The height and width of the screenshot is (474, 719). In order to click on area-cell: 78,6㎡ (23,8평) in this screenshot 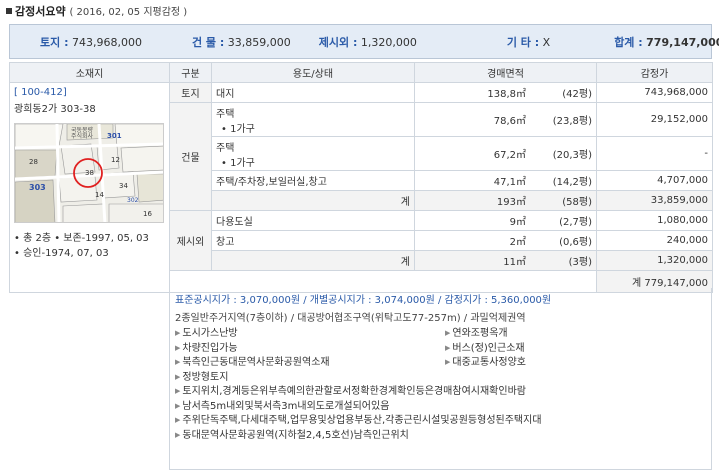, I will do `click(505, 119)`.